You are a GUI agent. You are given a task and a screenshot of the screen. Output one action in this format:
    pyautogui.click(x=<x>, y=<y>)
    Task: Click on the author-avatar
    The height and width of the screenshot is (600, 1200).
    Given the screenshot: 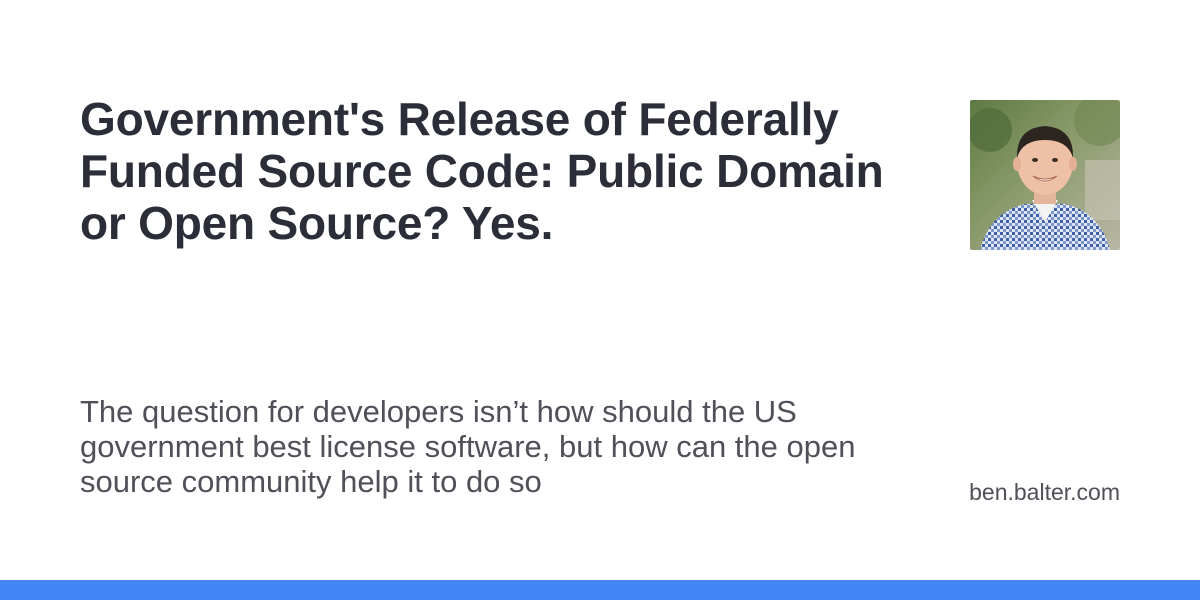 What is the action you would take?
    pyautogui.click(x=1045, y=175)
    